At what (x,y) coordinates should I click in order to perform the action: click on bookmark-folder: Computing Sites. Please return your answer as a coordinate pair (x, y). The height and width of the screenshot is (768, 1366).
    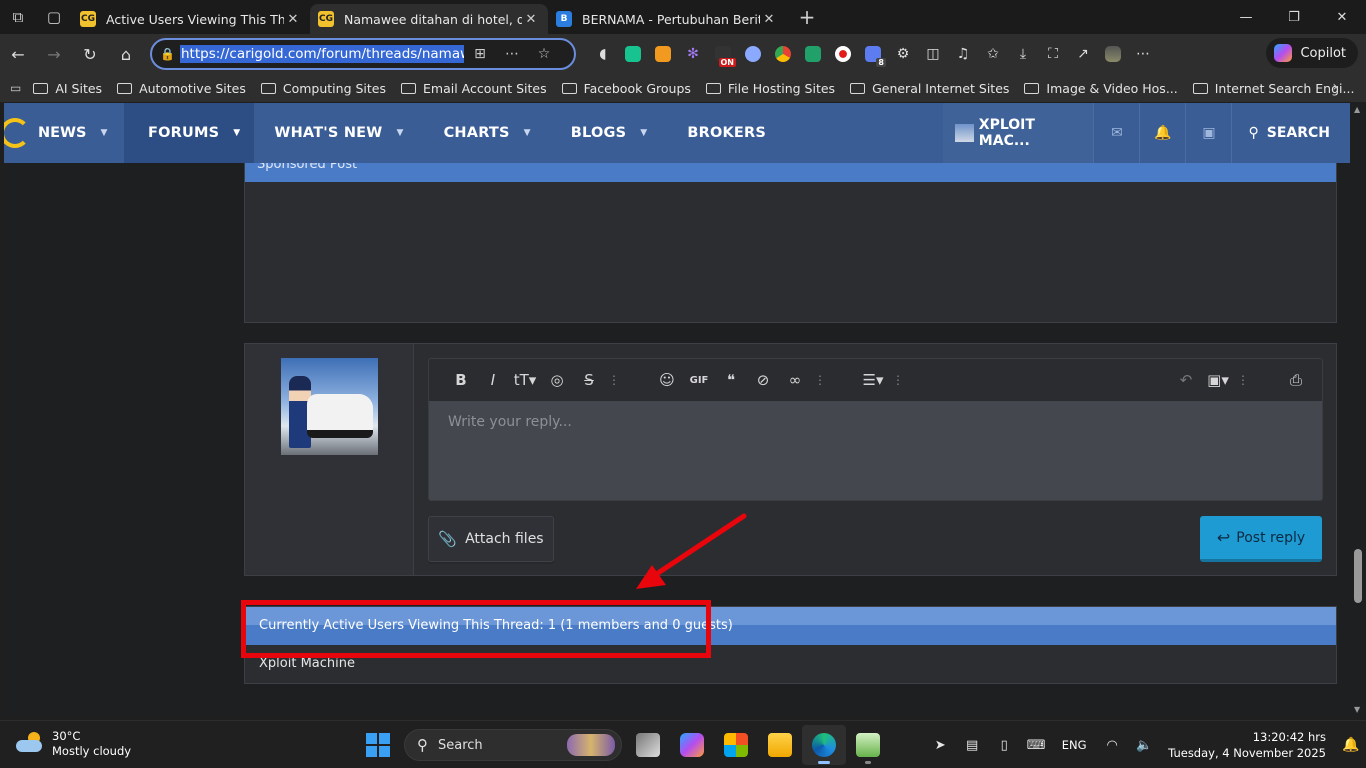
    Looking at the image, I should click on (323, 88).